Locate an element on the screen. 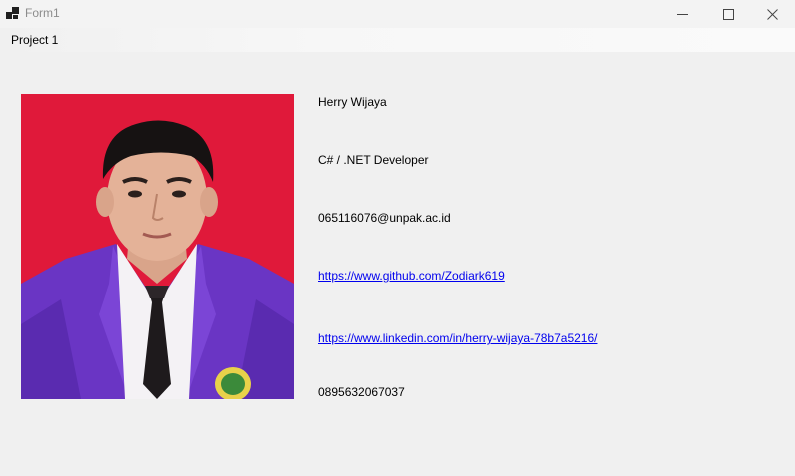  menu-item-project-1: Project 1 is located at coordinates (34, 40).